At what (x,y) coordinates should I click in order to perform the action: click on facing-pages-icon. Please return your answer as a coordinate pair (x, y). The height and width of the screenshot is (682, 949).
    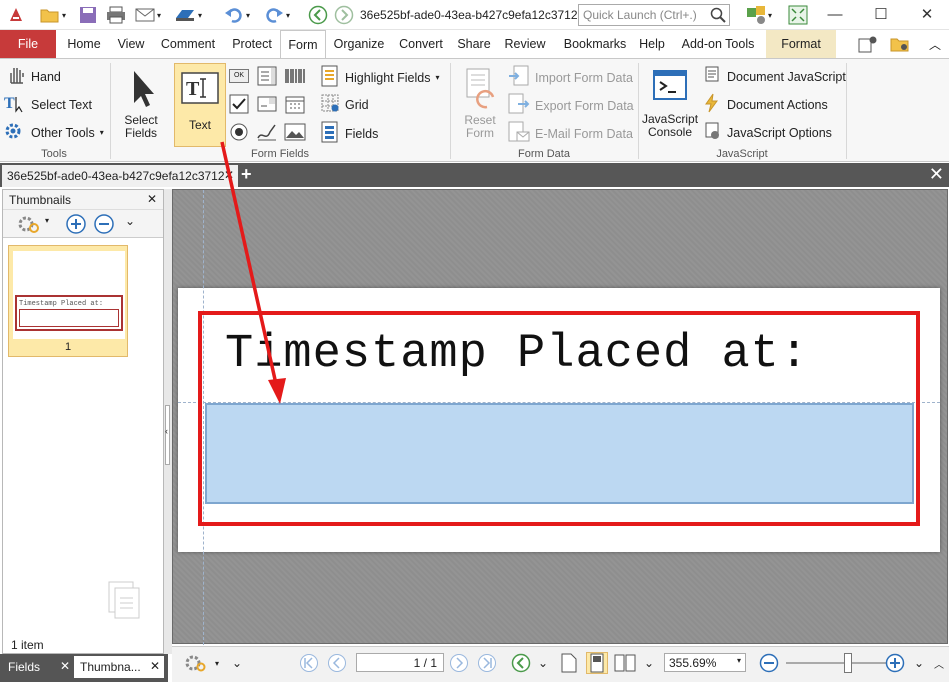
    Looking at the image, I should click on (625, 663).